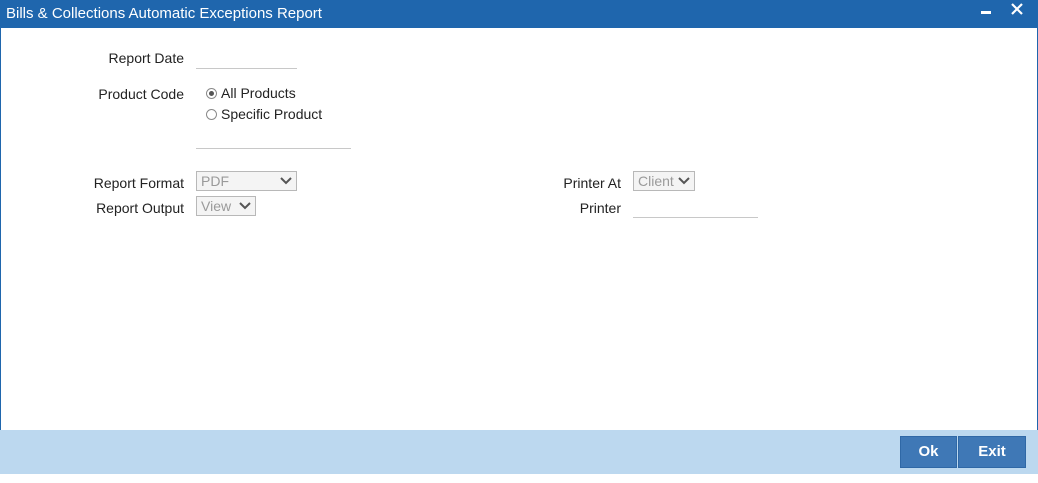 The image size is (1038, 483). I want to click on specific-product-radio, so click(211, 114).